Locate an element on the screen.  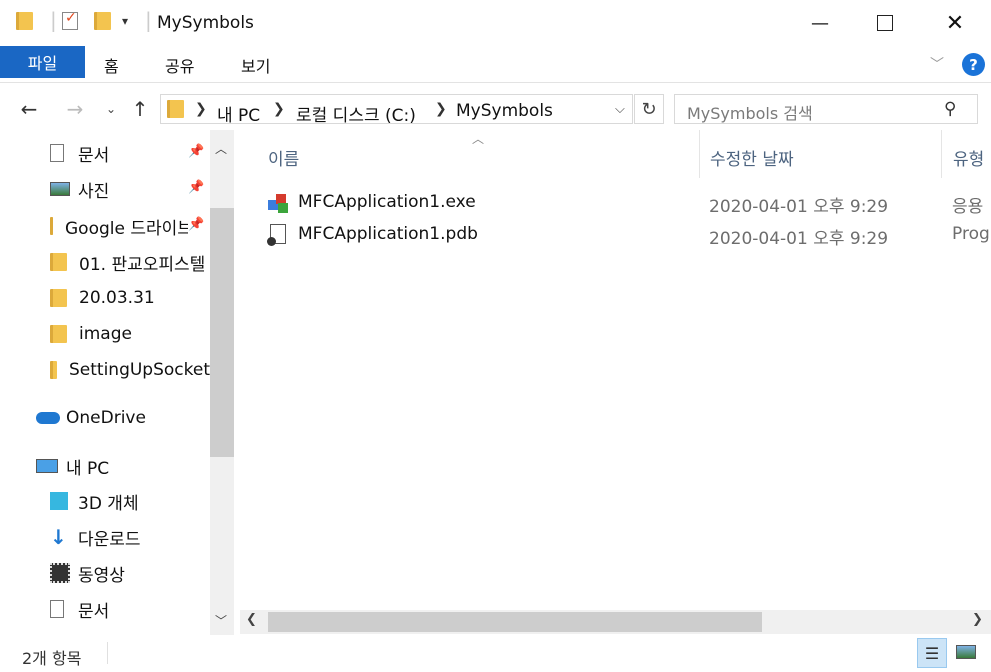
back-arrow-icon: ← is located at coordinates (29, 109).